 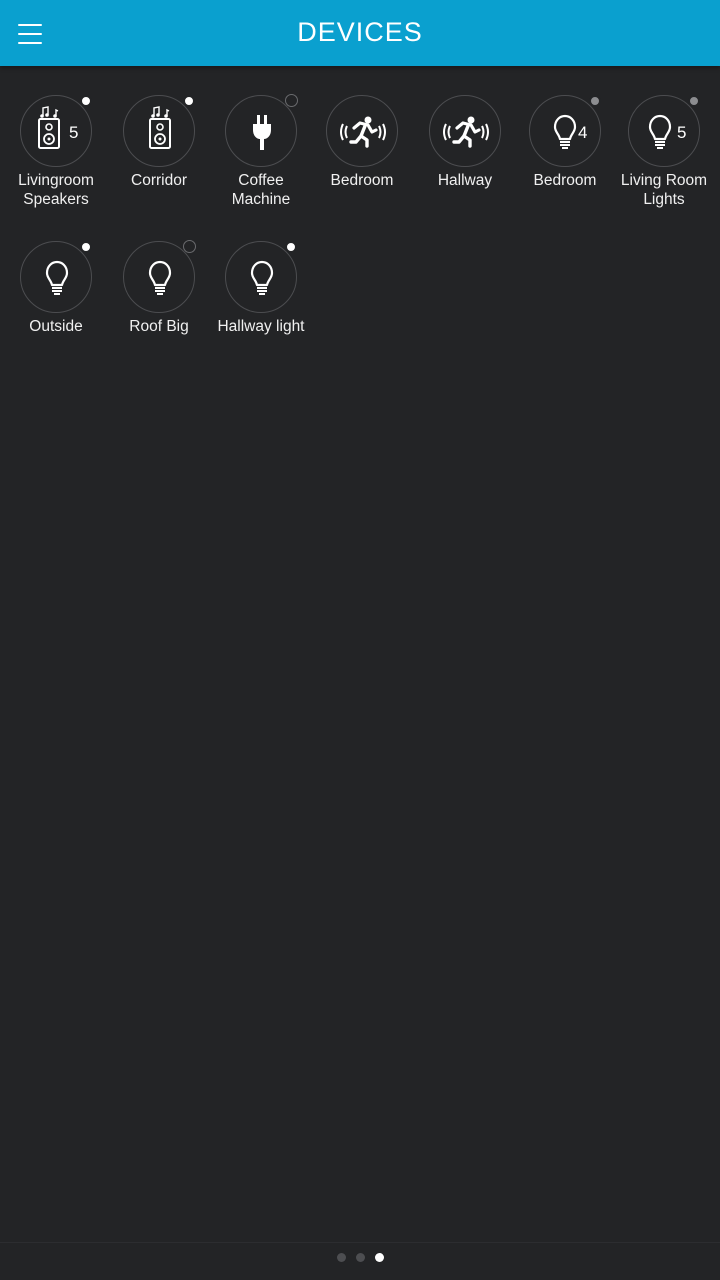 What do you see at coordinates (261, 326) in the screenshot?
I see `device-name: Hallway light` at bounding box center [261, 326].